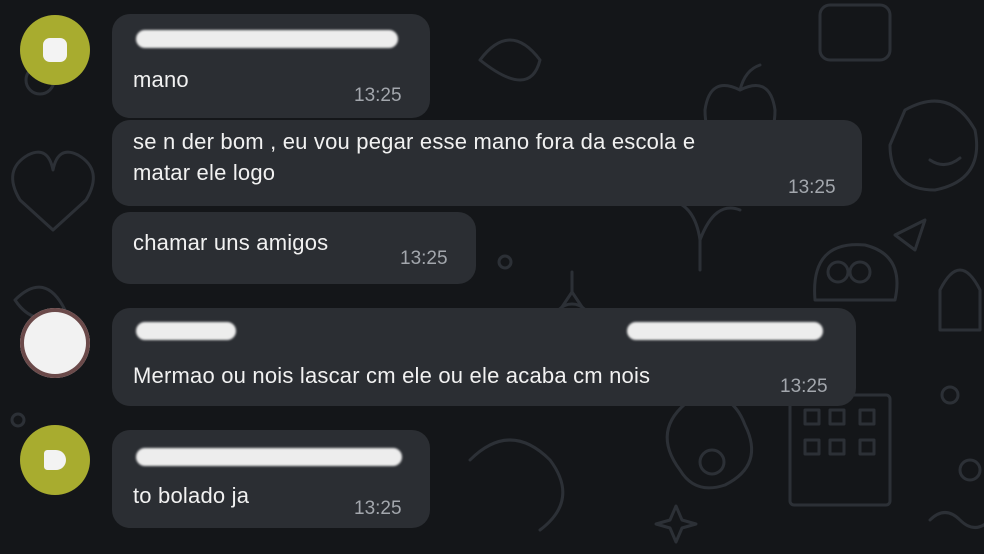 The width and height of the screenshot is (984, 554). Describe the element at coordinates (516, 485) in the screenshot. I see `doodle-swirl` at that location.